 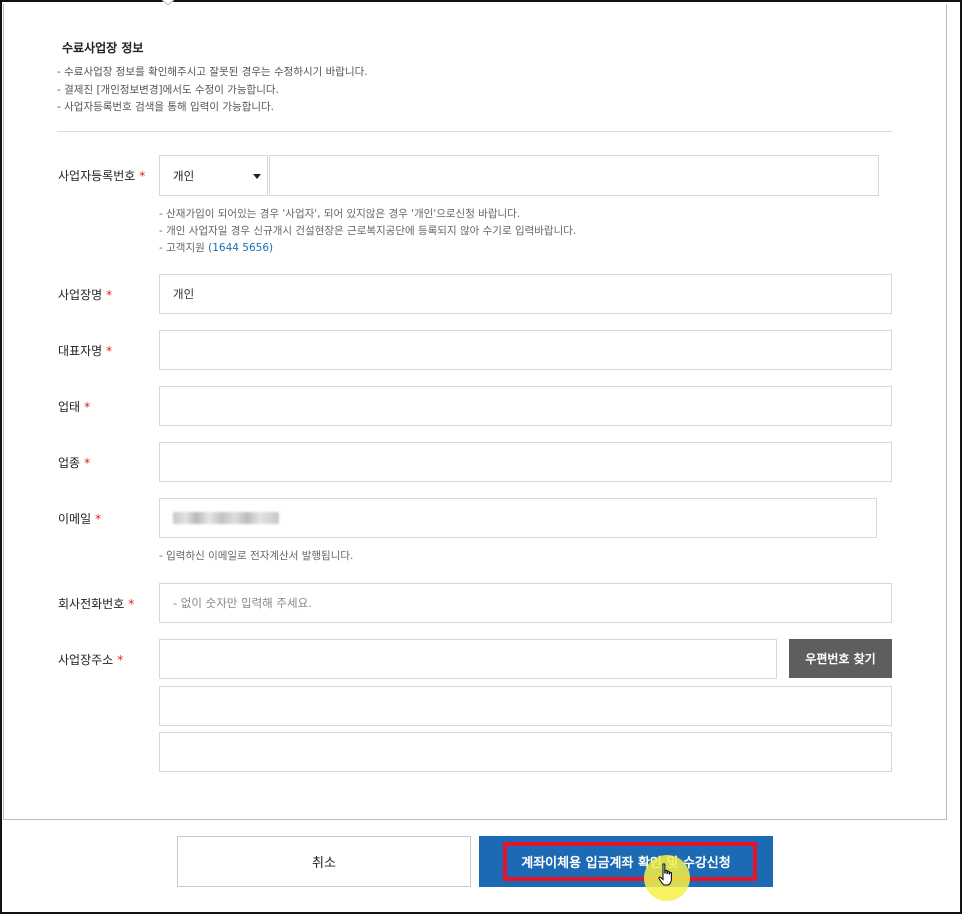 What do you see at coordinates (166, 107) in the screenshot?
I see `section-note: - 사업자등록번호 검색을 통해 입력이 가능합니다.` at bounding box center [166, 107].